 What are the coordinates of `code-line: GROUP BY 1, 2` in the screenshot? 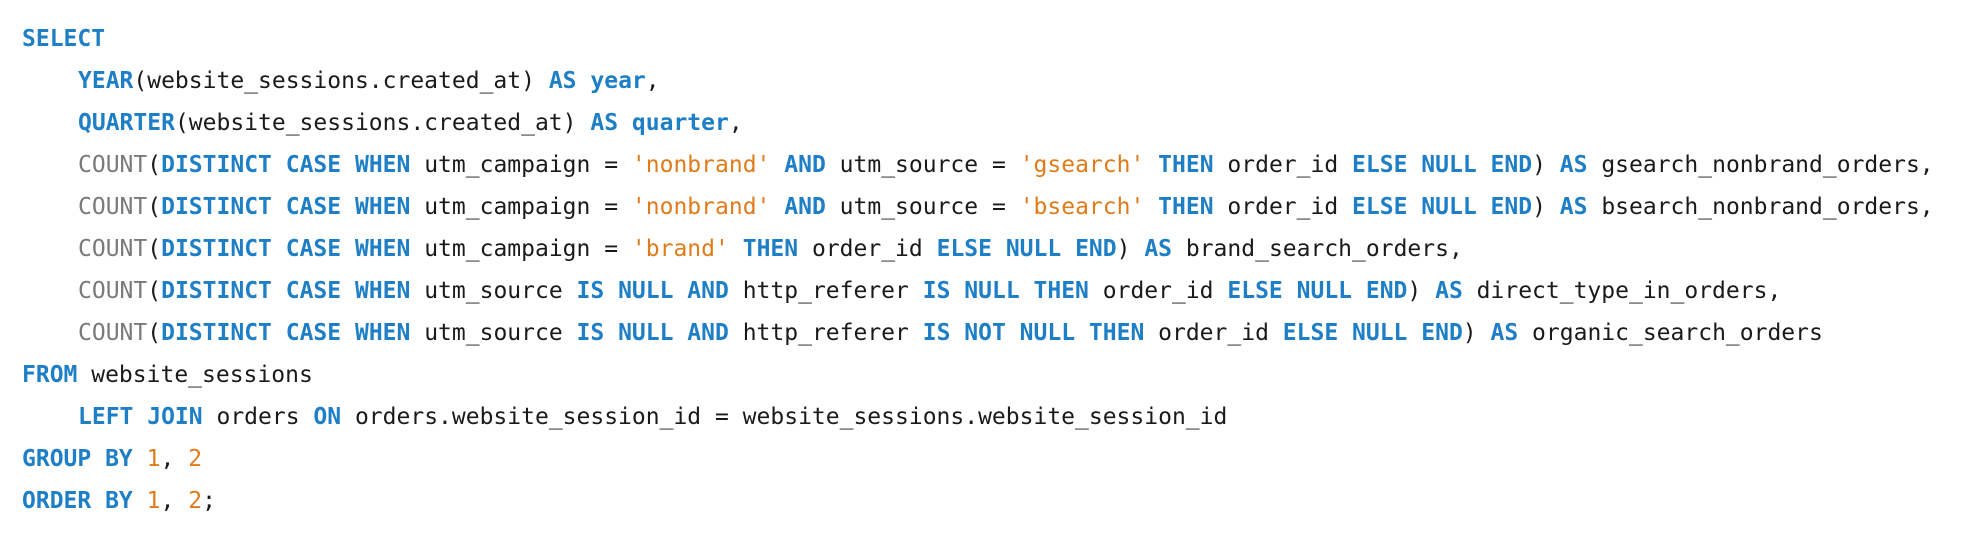 It's located at (992, 459).